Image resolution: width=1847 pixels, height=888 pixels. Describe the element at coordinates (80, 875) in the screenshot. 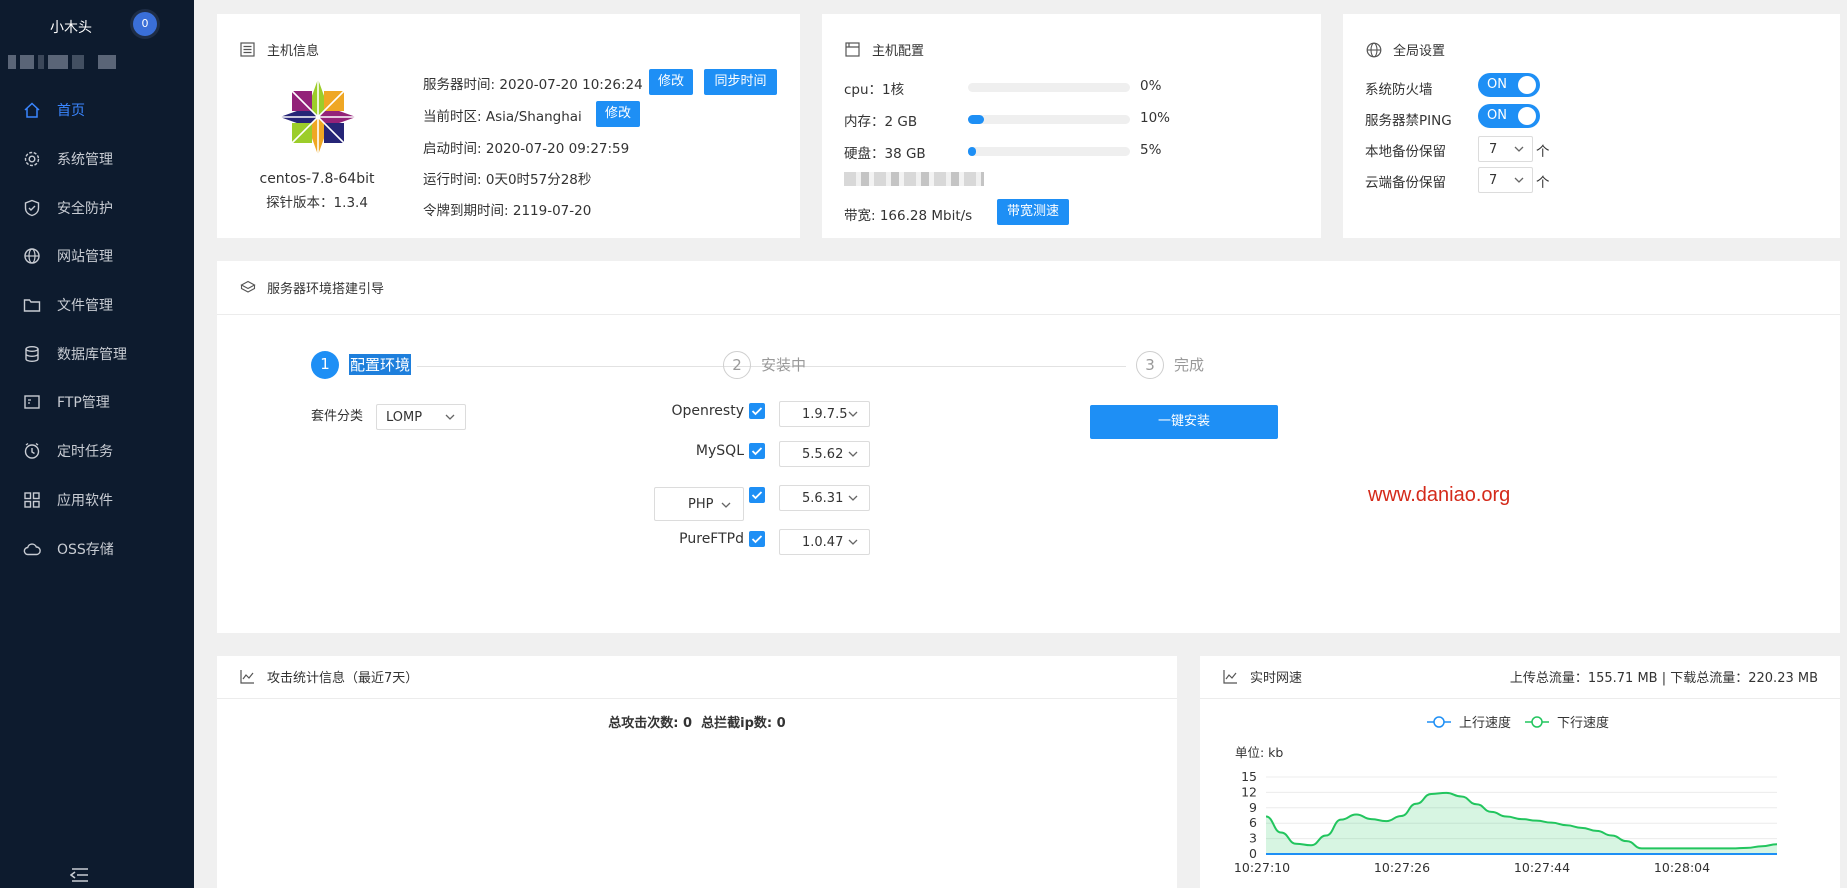

I see `collapse-menu-icon` at that location.